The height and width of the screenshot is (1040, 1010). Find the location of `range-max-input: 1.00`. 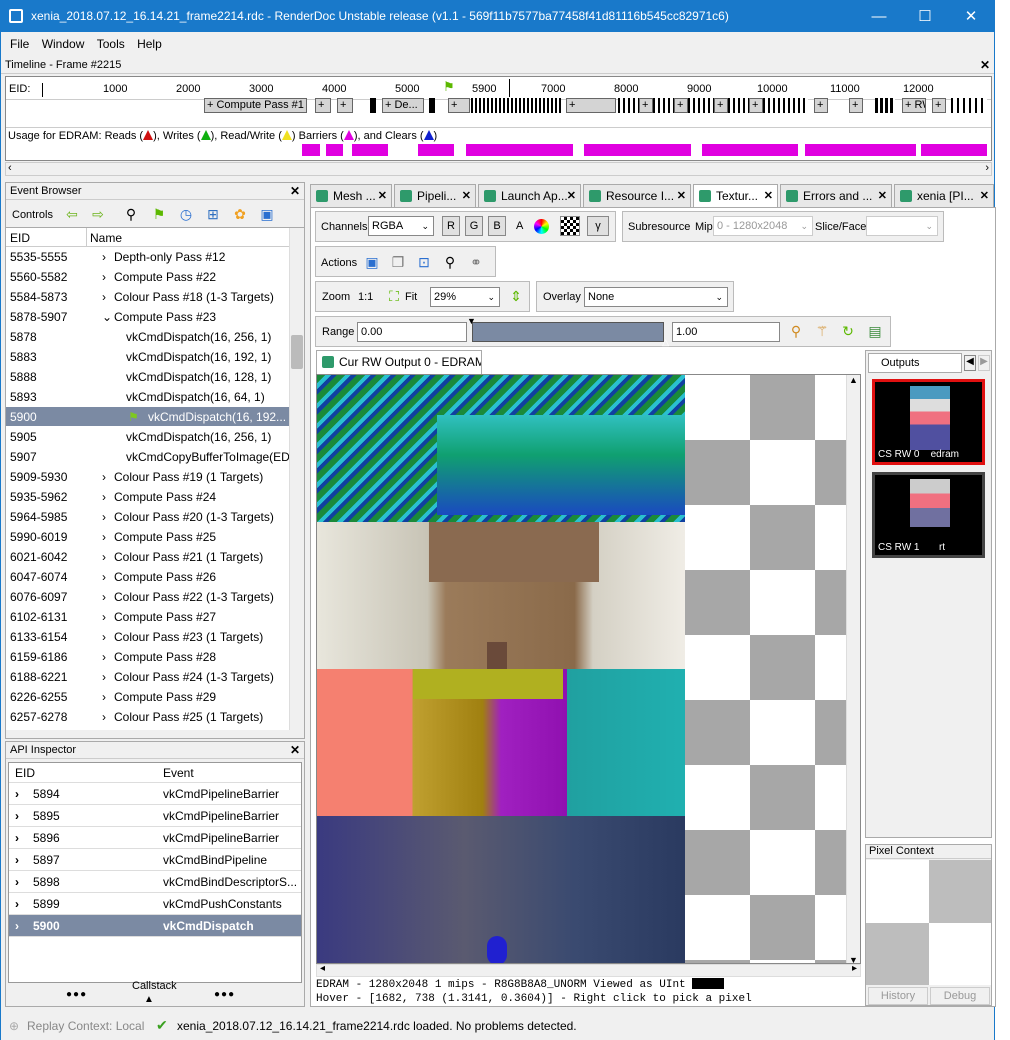

range-max-input: 1.00 is located at coordinates (726, 332).